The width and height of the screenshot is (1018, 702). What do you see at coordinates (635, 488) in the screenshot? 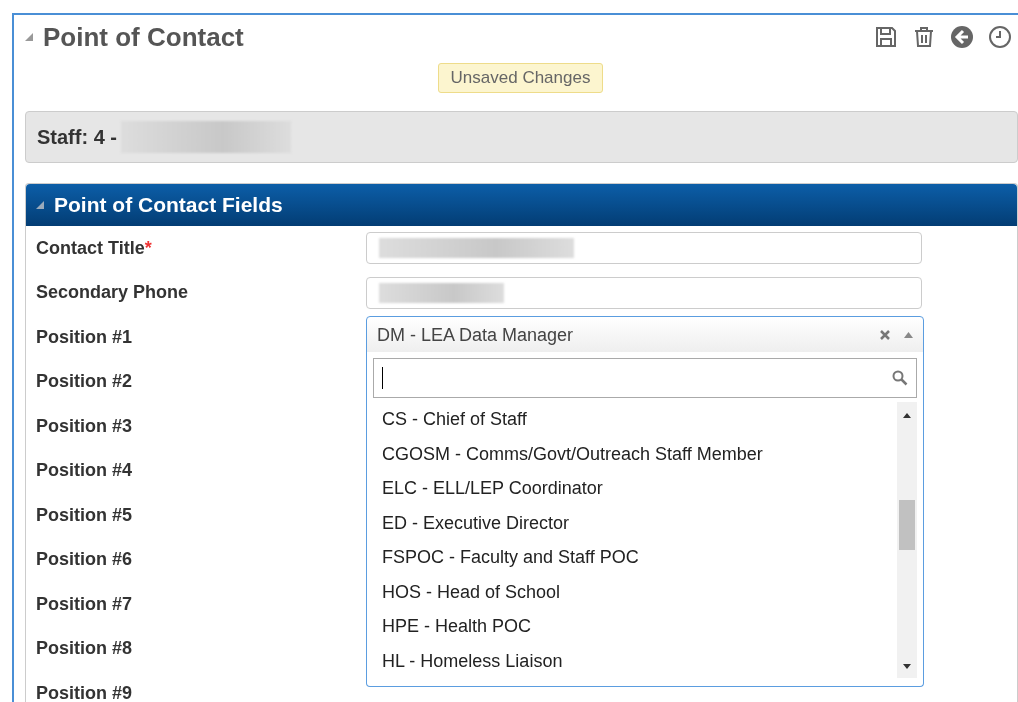
I see `dropdown-option: ELC - ELL/LEP Coordinator` at bounding box center [635, 488].